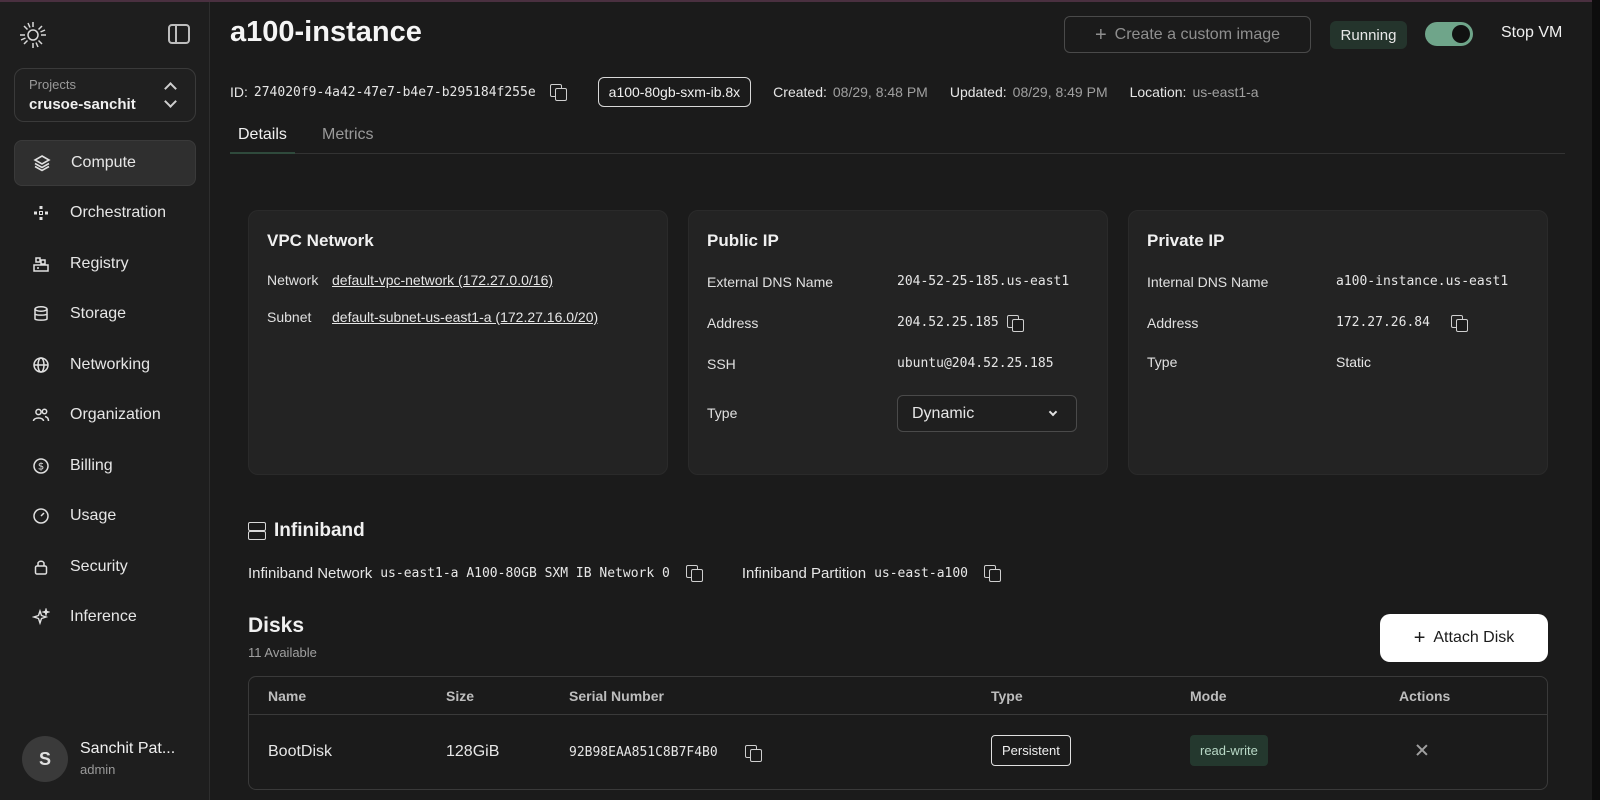  I want to click on sidebar-item-label: Inference, so click(103, 616).